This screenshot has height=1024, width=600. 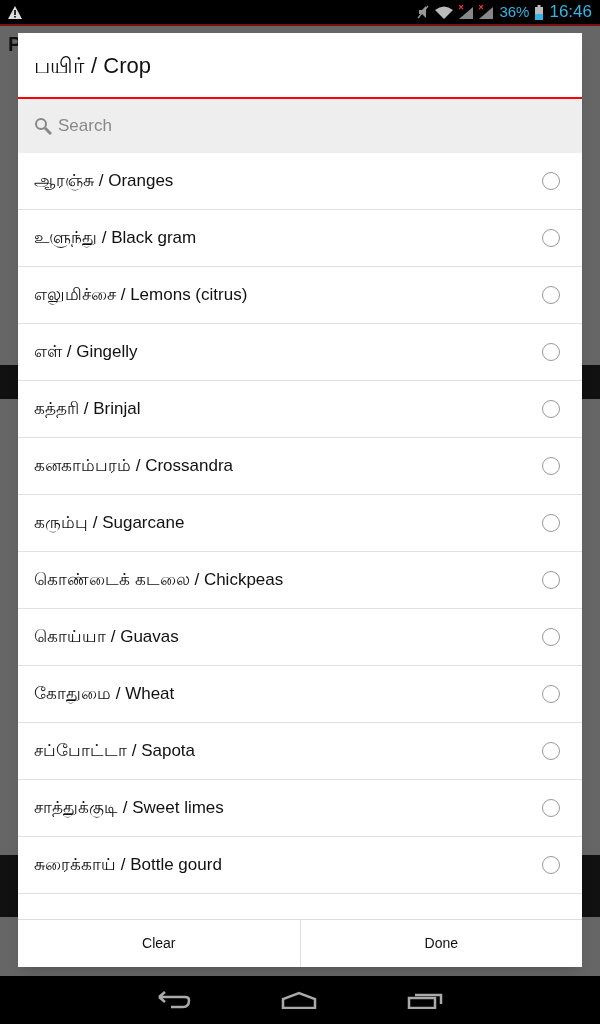 What do you see at coordinates (87, 409) in the screenshot?
I see `crop-option: கத்தரி / Brinjal` at bounding box center [87, 409].